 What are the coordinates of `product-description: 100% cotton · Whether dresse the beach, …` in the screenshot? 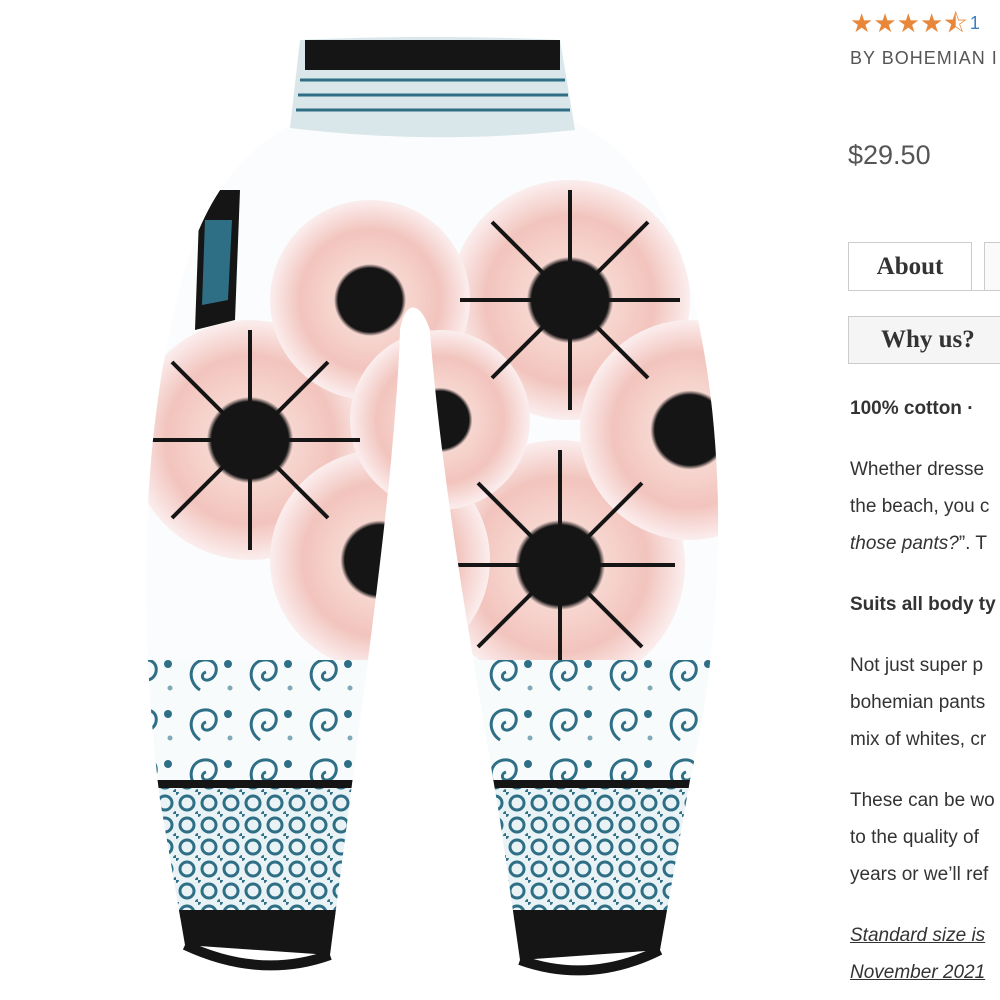 It's located at (925, 695).